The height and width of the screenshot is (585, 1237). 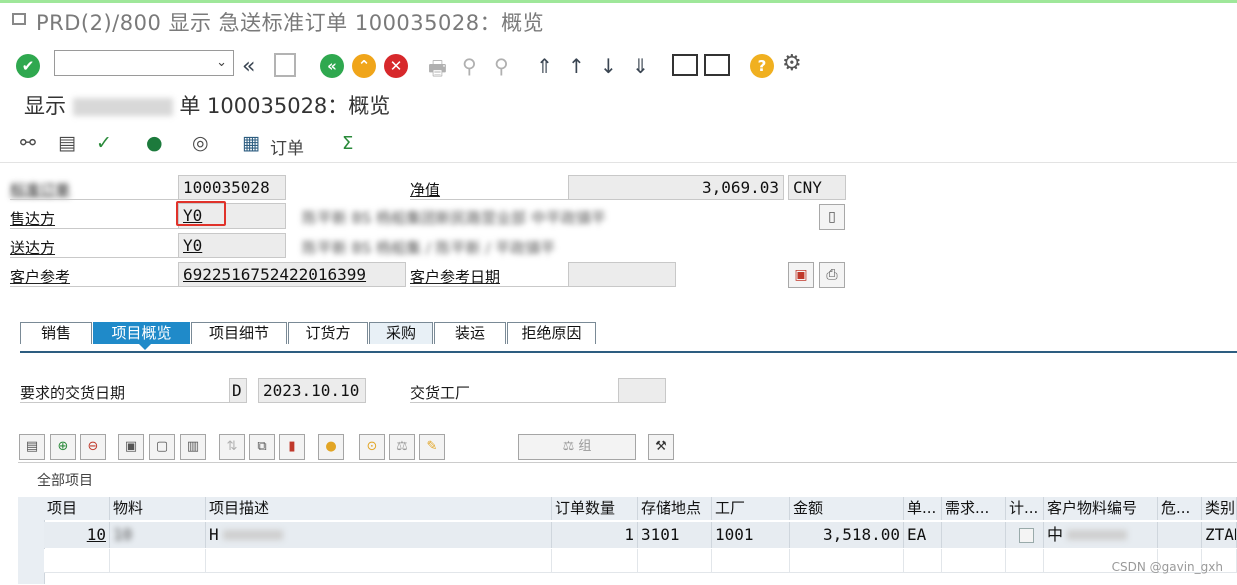 What do you see at coordinates (1101, 508) in the screenshot?
I see `col-customer-material: 客户物料编号` at bounding box center [1101, 508].